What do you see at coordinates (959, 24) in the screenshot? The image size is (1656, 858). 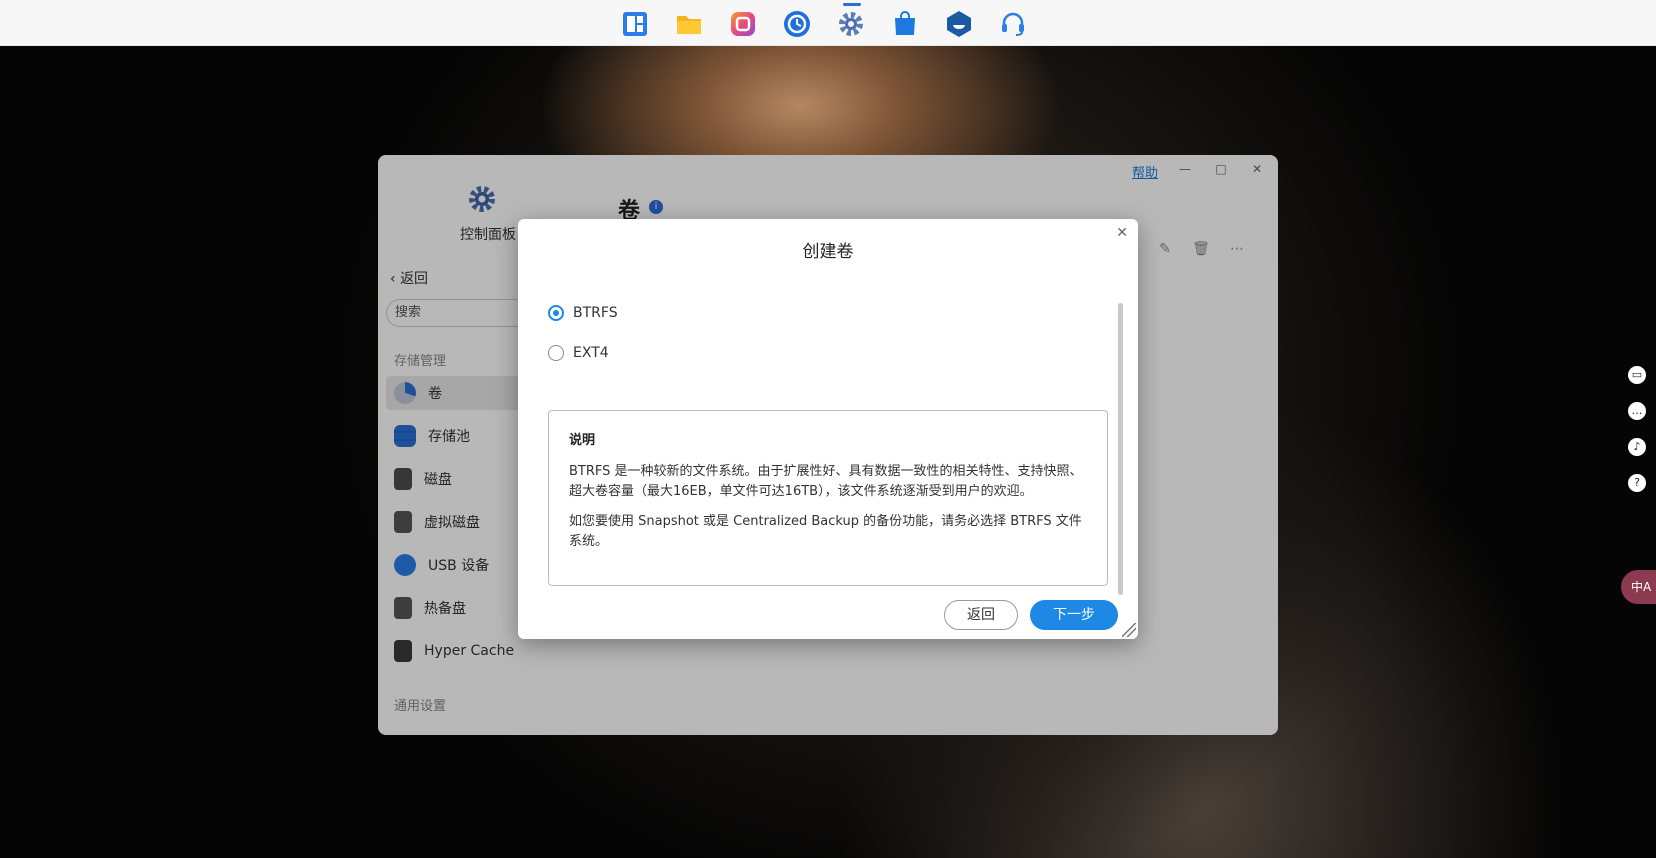 I see `docker-icon` at bounding box center [959, 24].